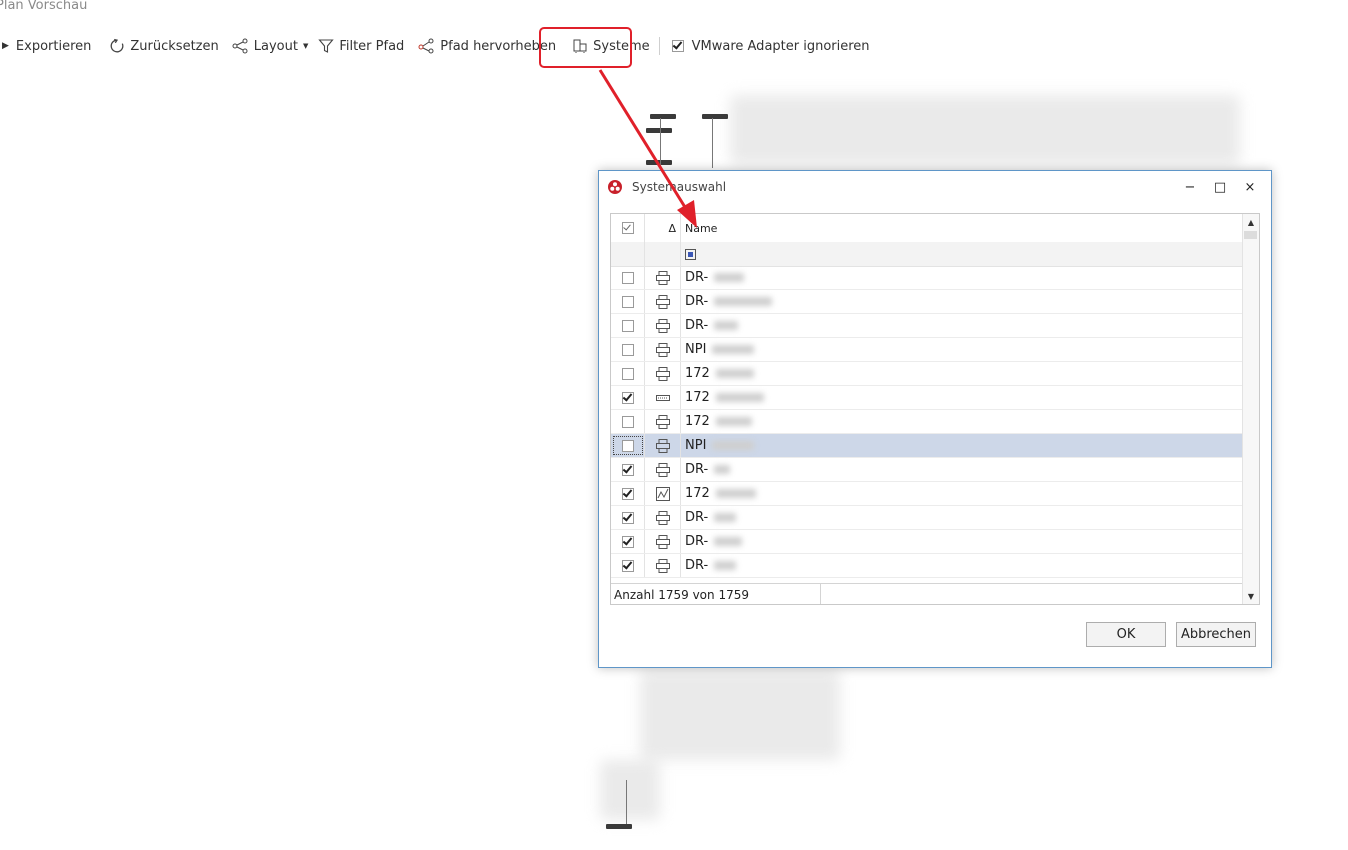 The image size is (1348, 850). What do you see at coordinates (1250, 187) in the screenshot?
I see `close-button: ×` at bounding box center [1250, 187].